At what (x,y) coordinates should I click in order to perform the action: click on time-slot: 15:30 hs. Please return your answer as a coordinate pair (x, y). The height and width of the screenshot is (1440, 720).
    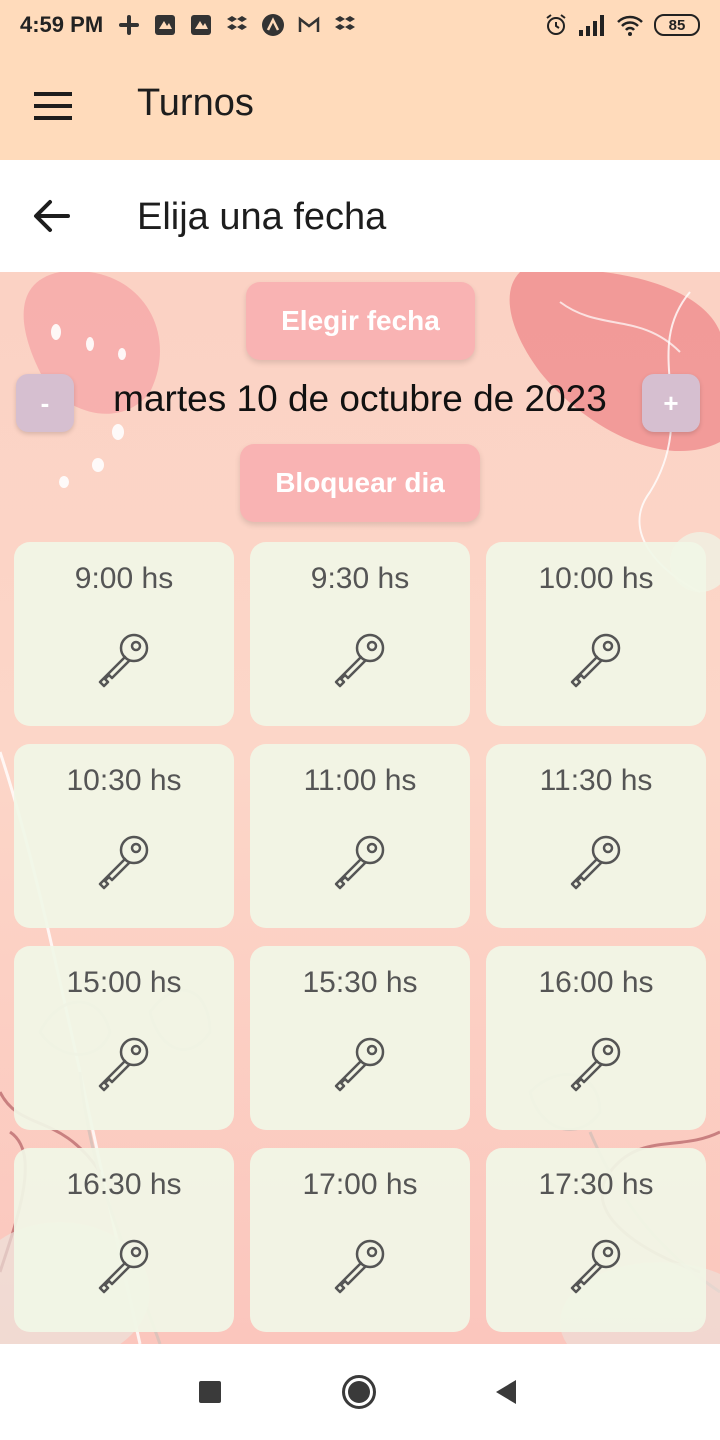
    Looking at the image, I should click on (360, 1038).